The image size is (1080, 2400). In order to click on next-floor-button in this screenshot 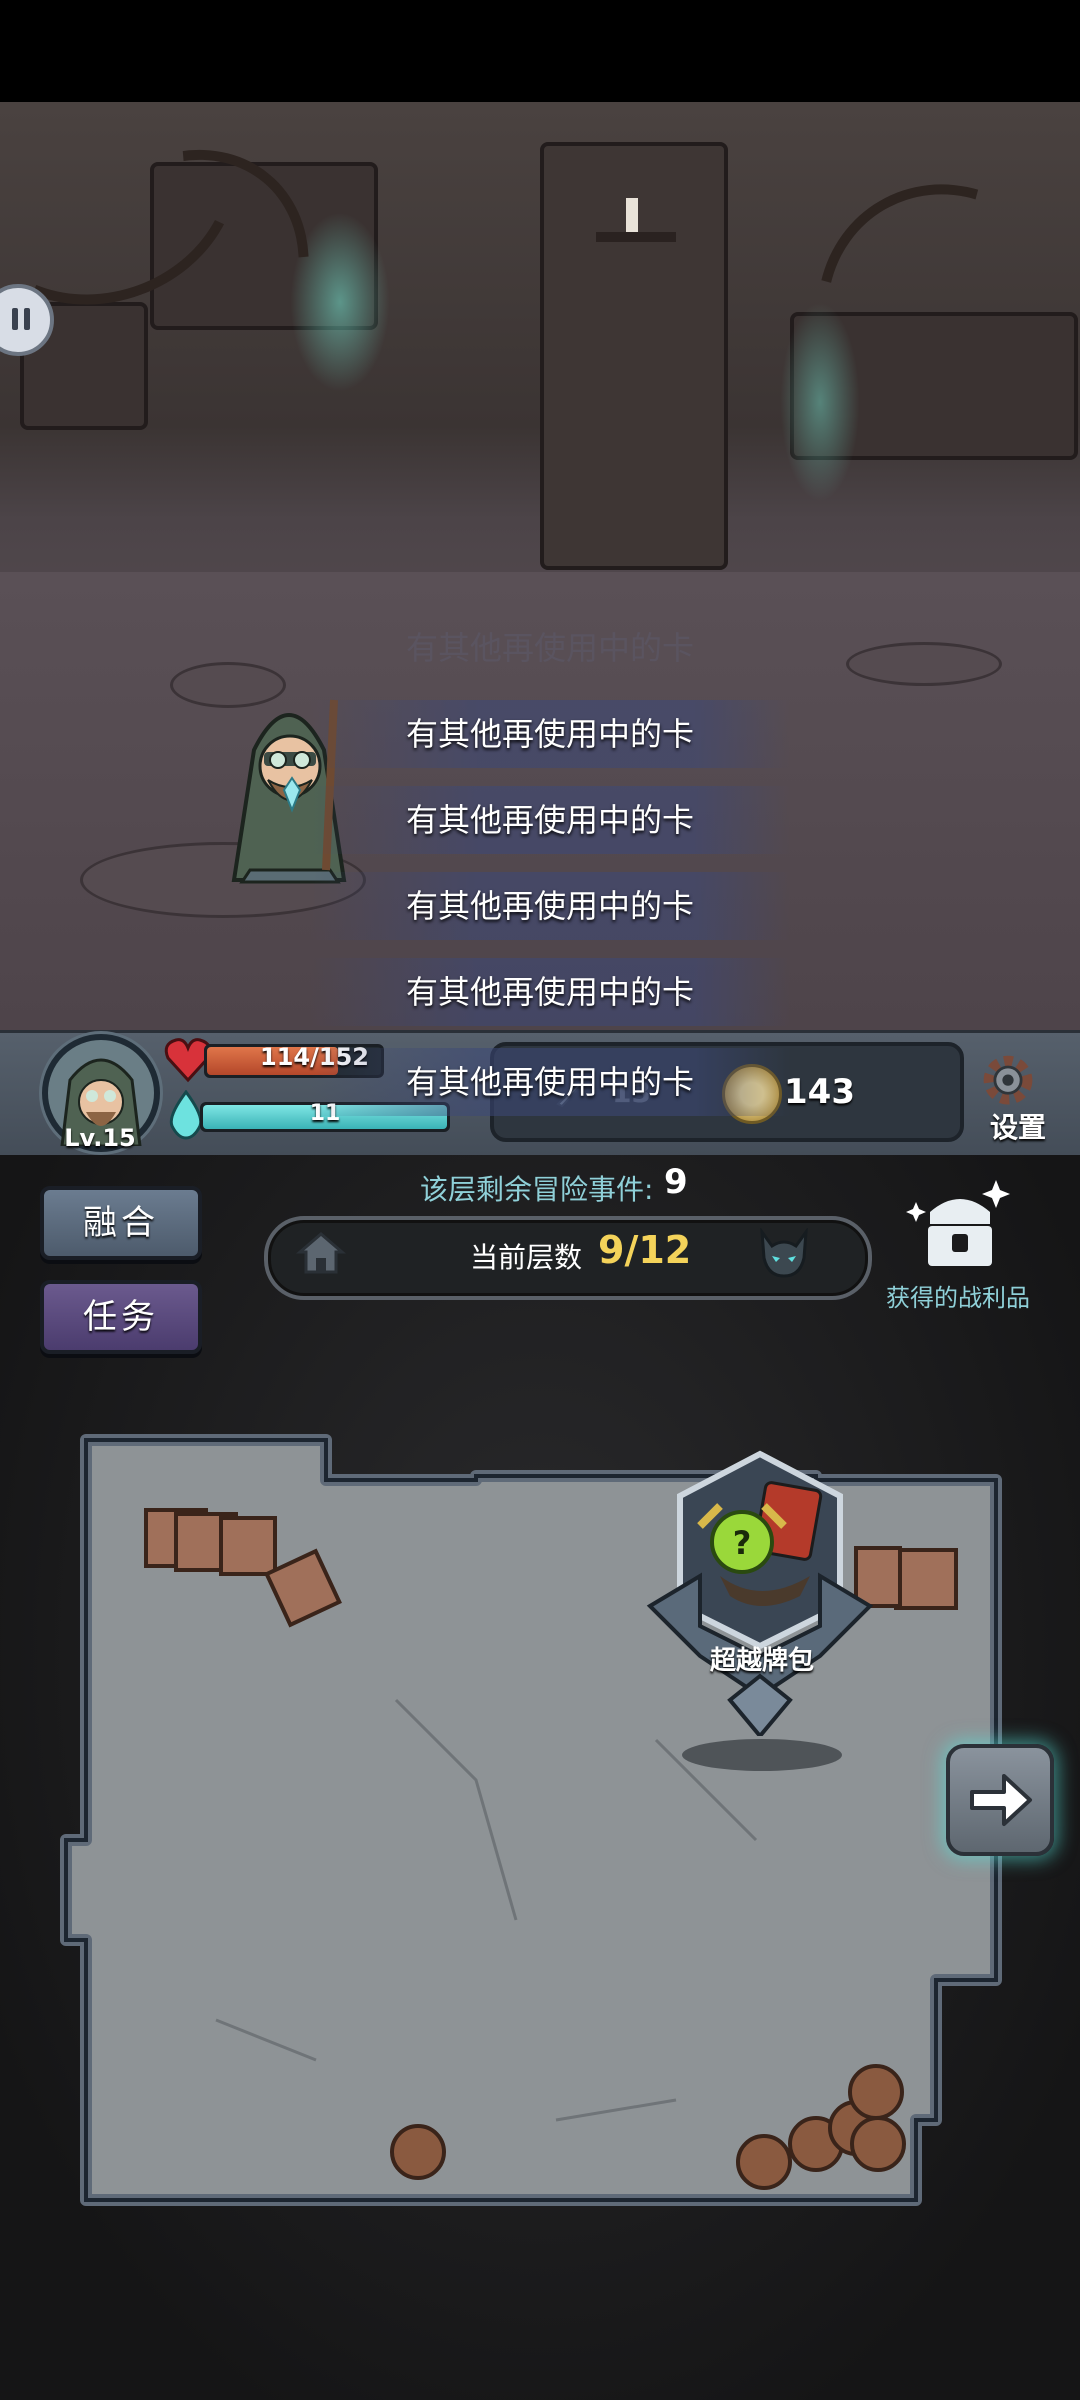, I will do `click(1000, 1800)`.